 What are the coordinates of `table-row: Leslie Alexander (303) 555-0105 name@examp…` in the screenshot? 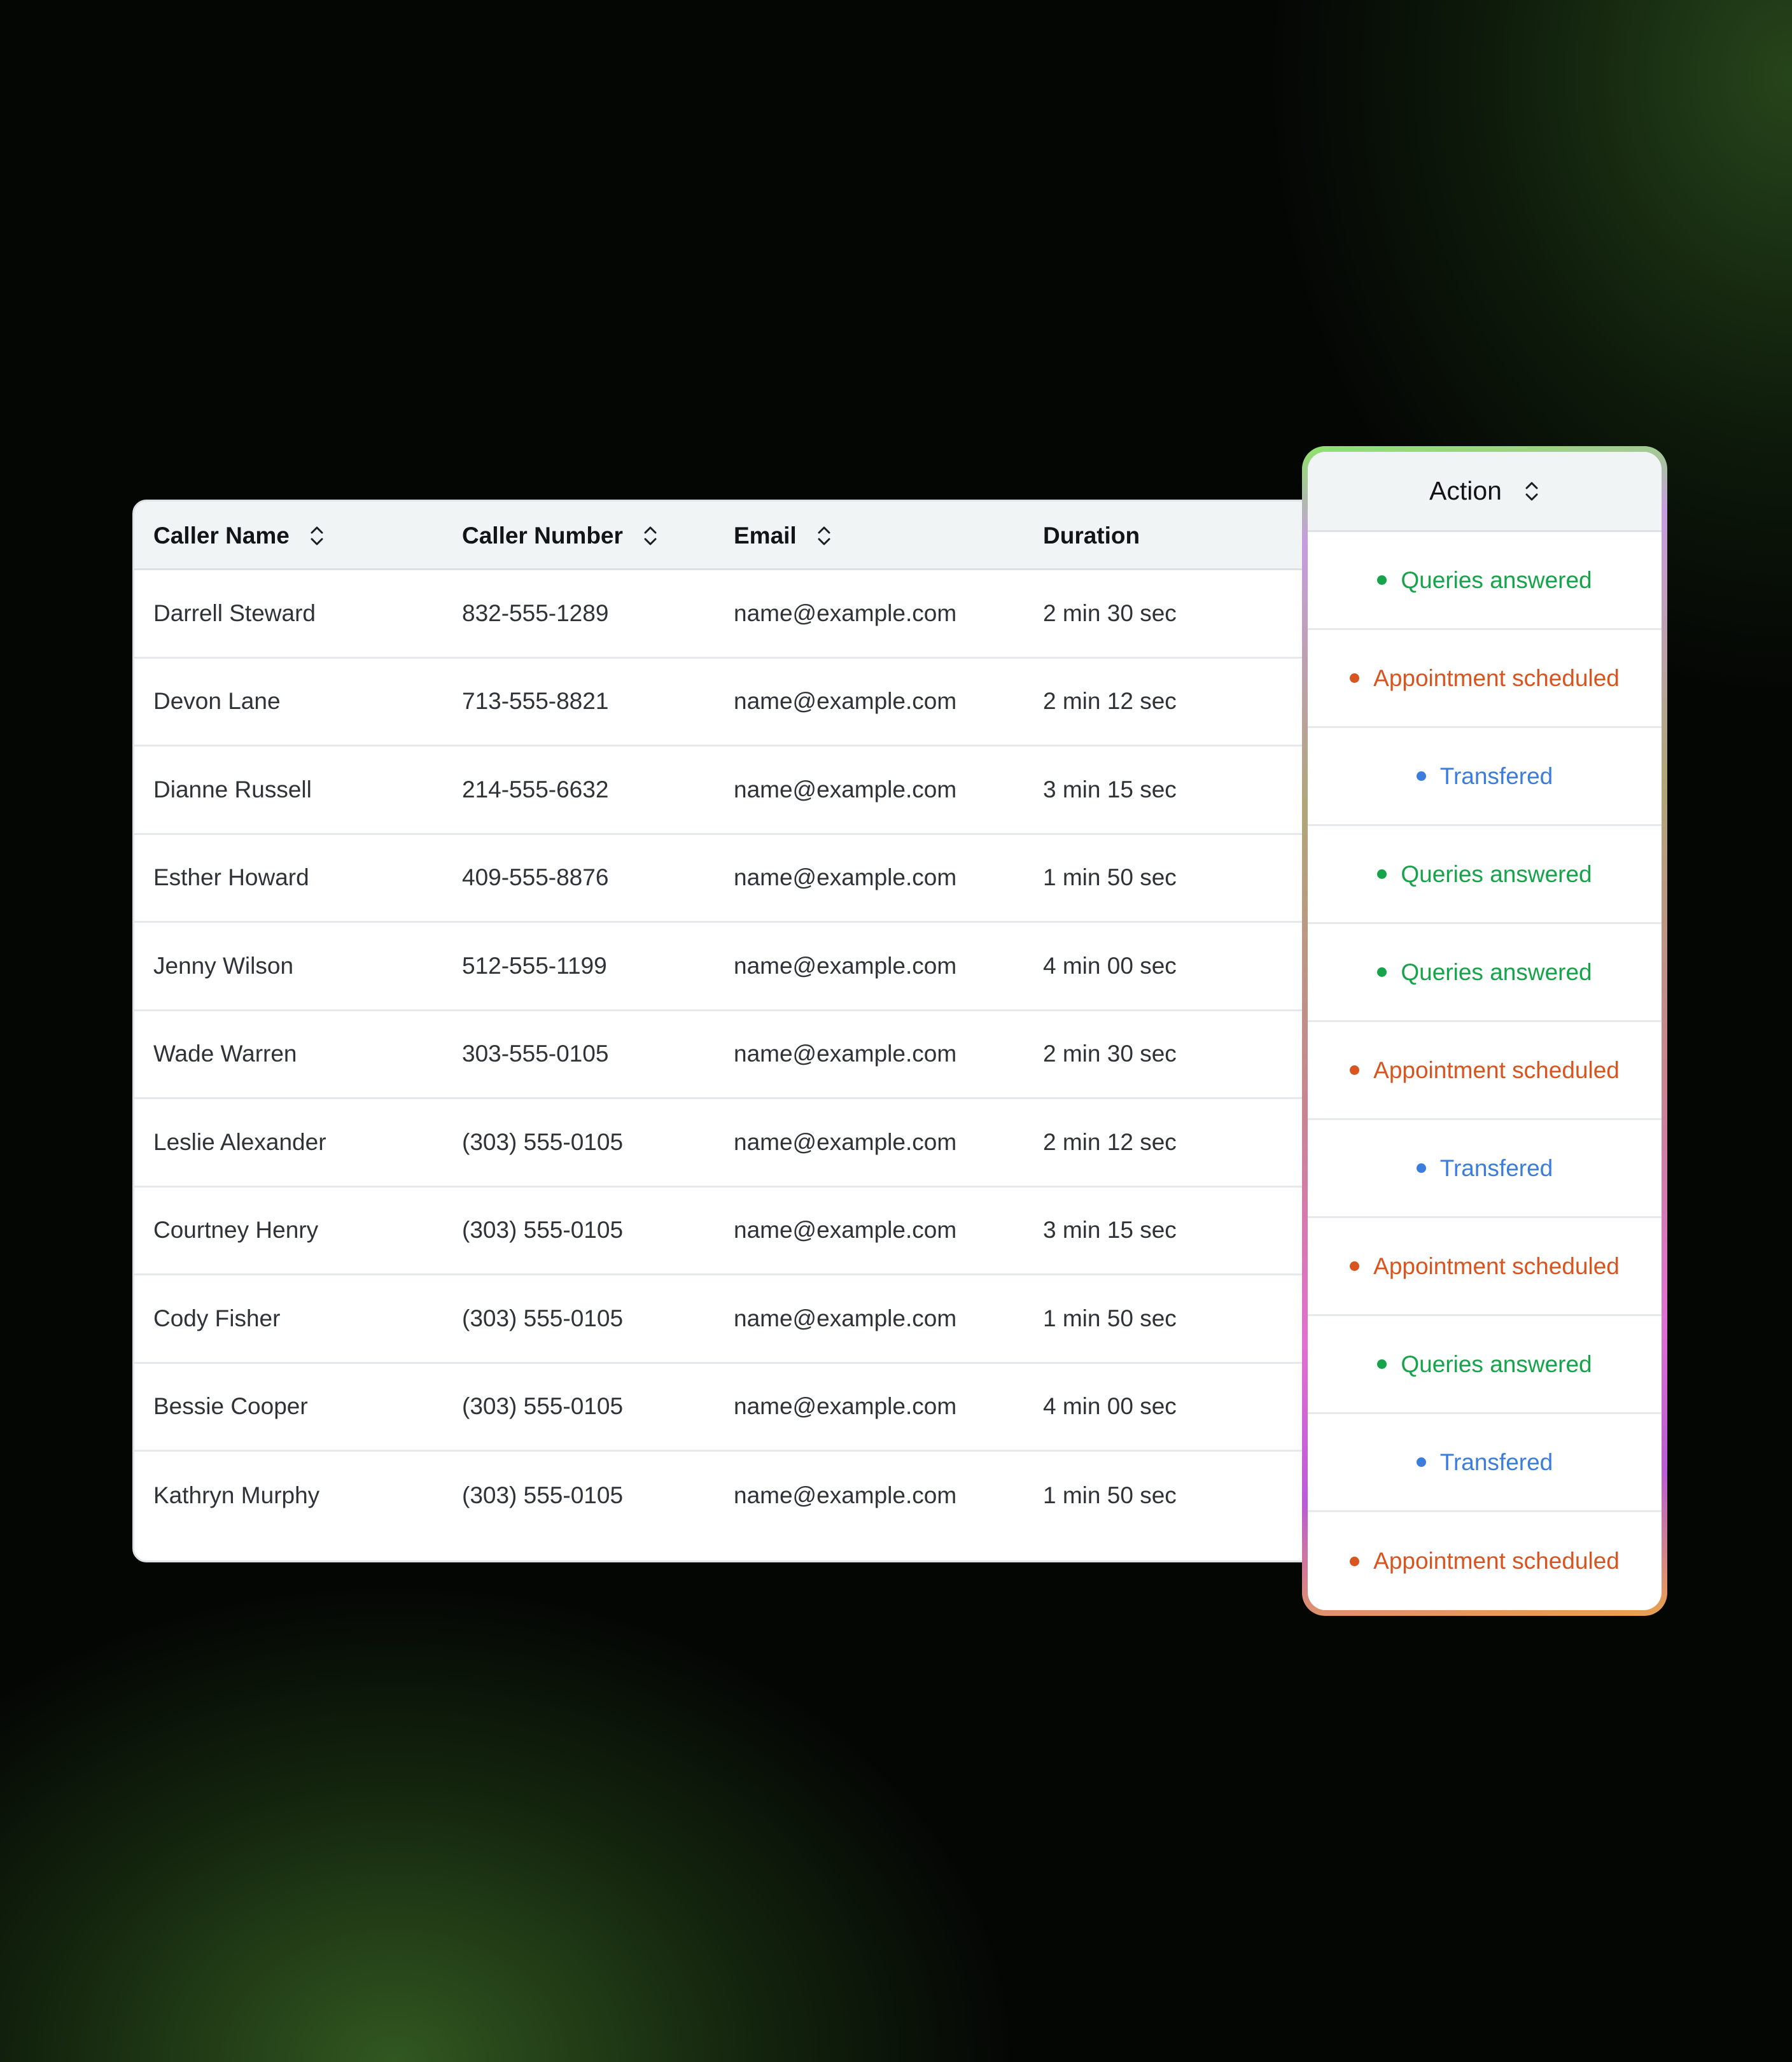 It's located at (768, 1143).